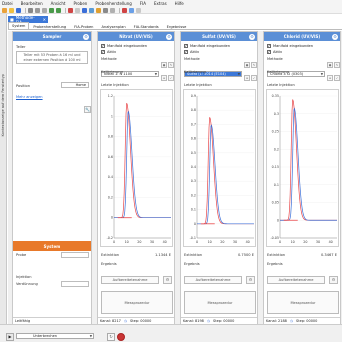 This screenshot has width=342, height=342. Describe the element at coordinates (49, 26) in the screenshot. I see `tab-probenherstellung: Probenherstellung` at that location.